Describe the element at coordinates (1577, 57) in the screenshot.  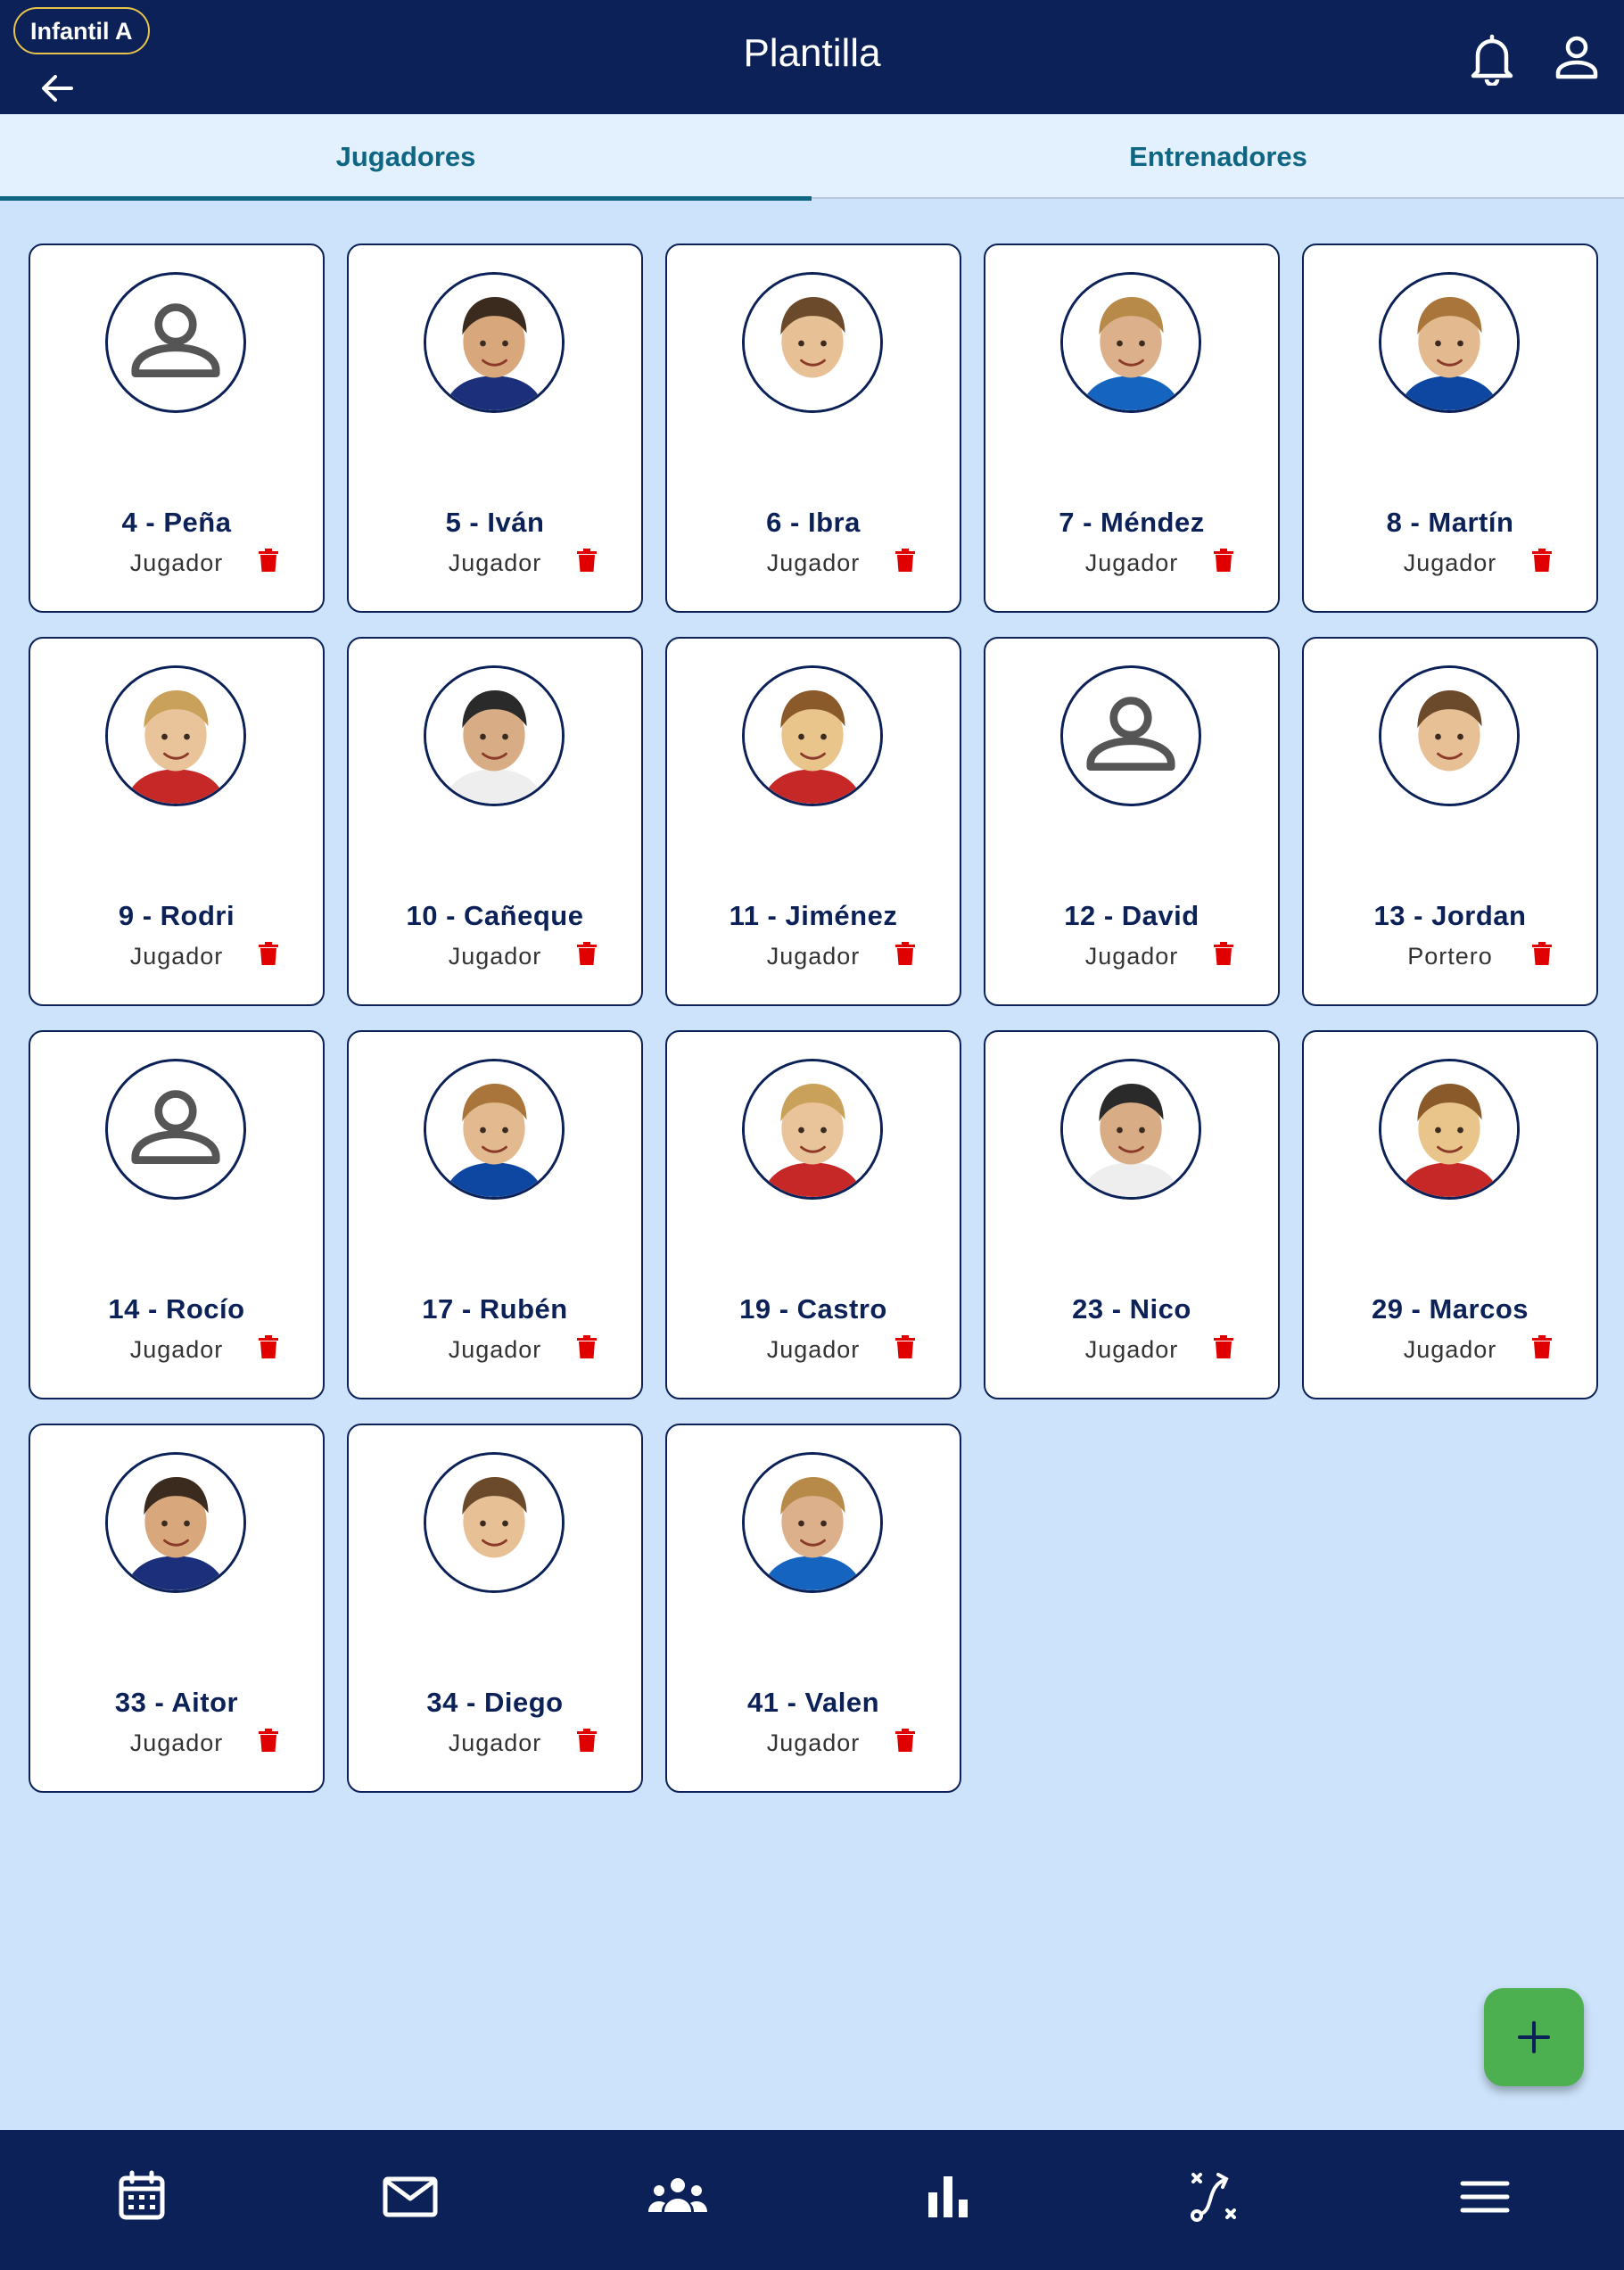
I see `user-icon` at that location.